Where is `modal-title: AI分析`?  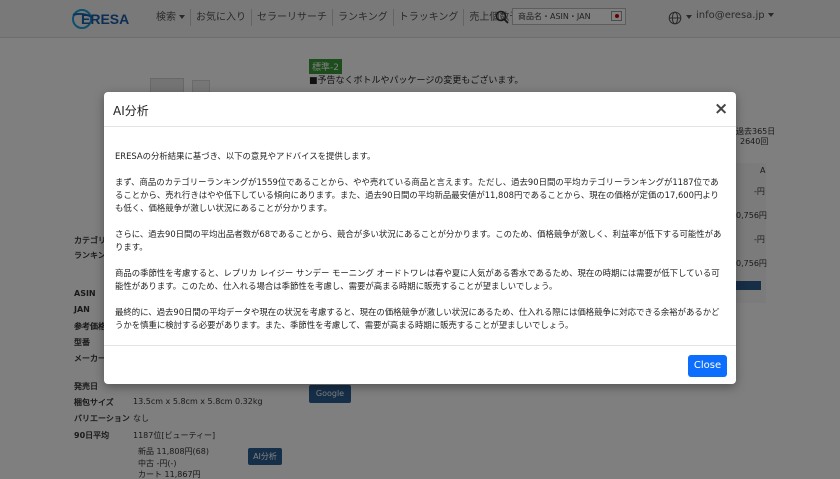
modal-title: AI分析 is located at coordinates (131, 111).